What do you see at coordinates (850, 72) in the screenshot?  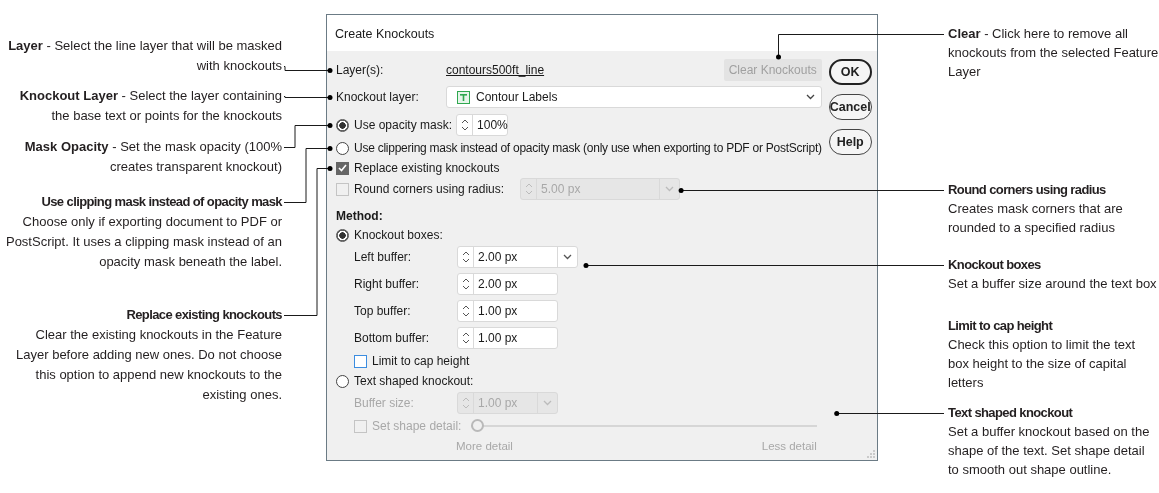 I see `dialog-button: OK` at bounding box center [850, 72].